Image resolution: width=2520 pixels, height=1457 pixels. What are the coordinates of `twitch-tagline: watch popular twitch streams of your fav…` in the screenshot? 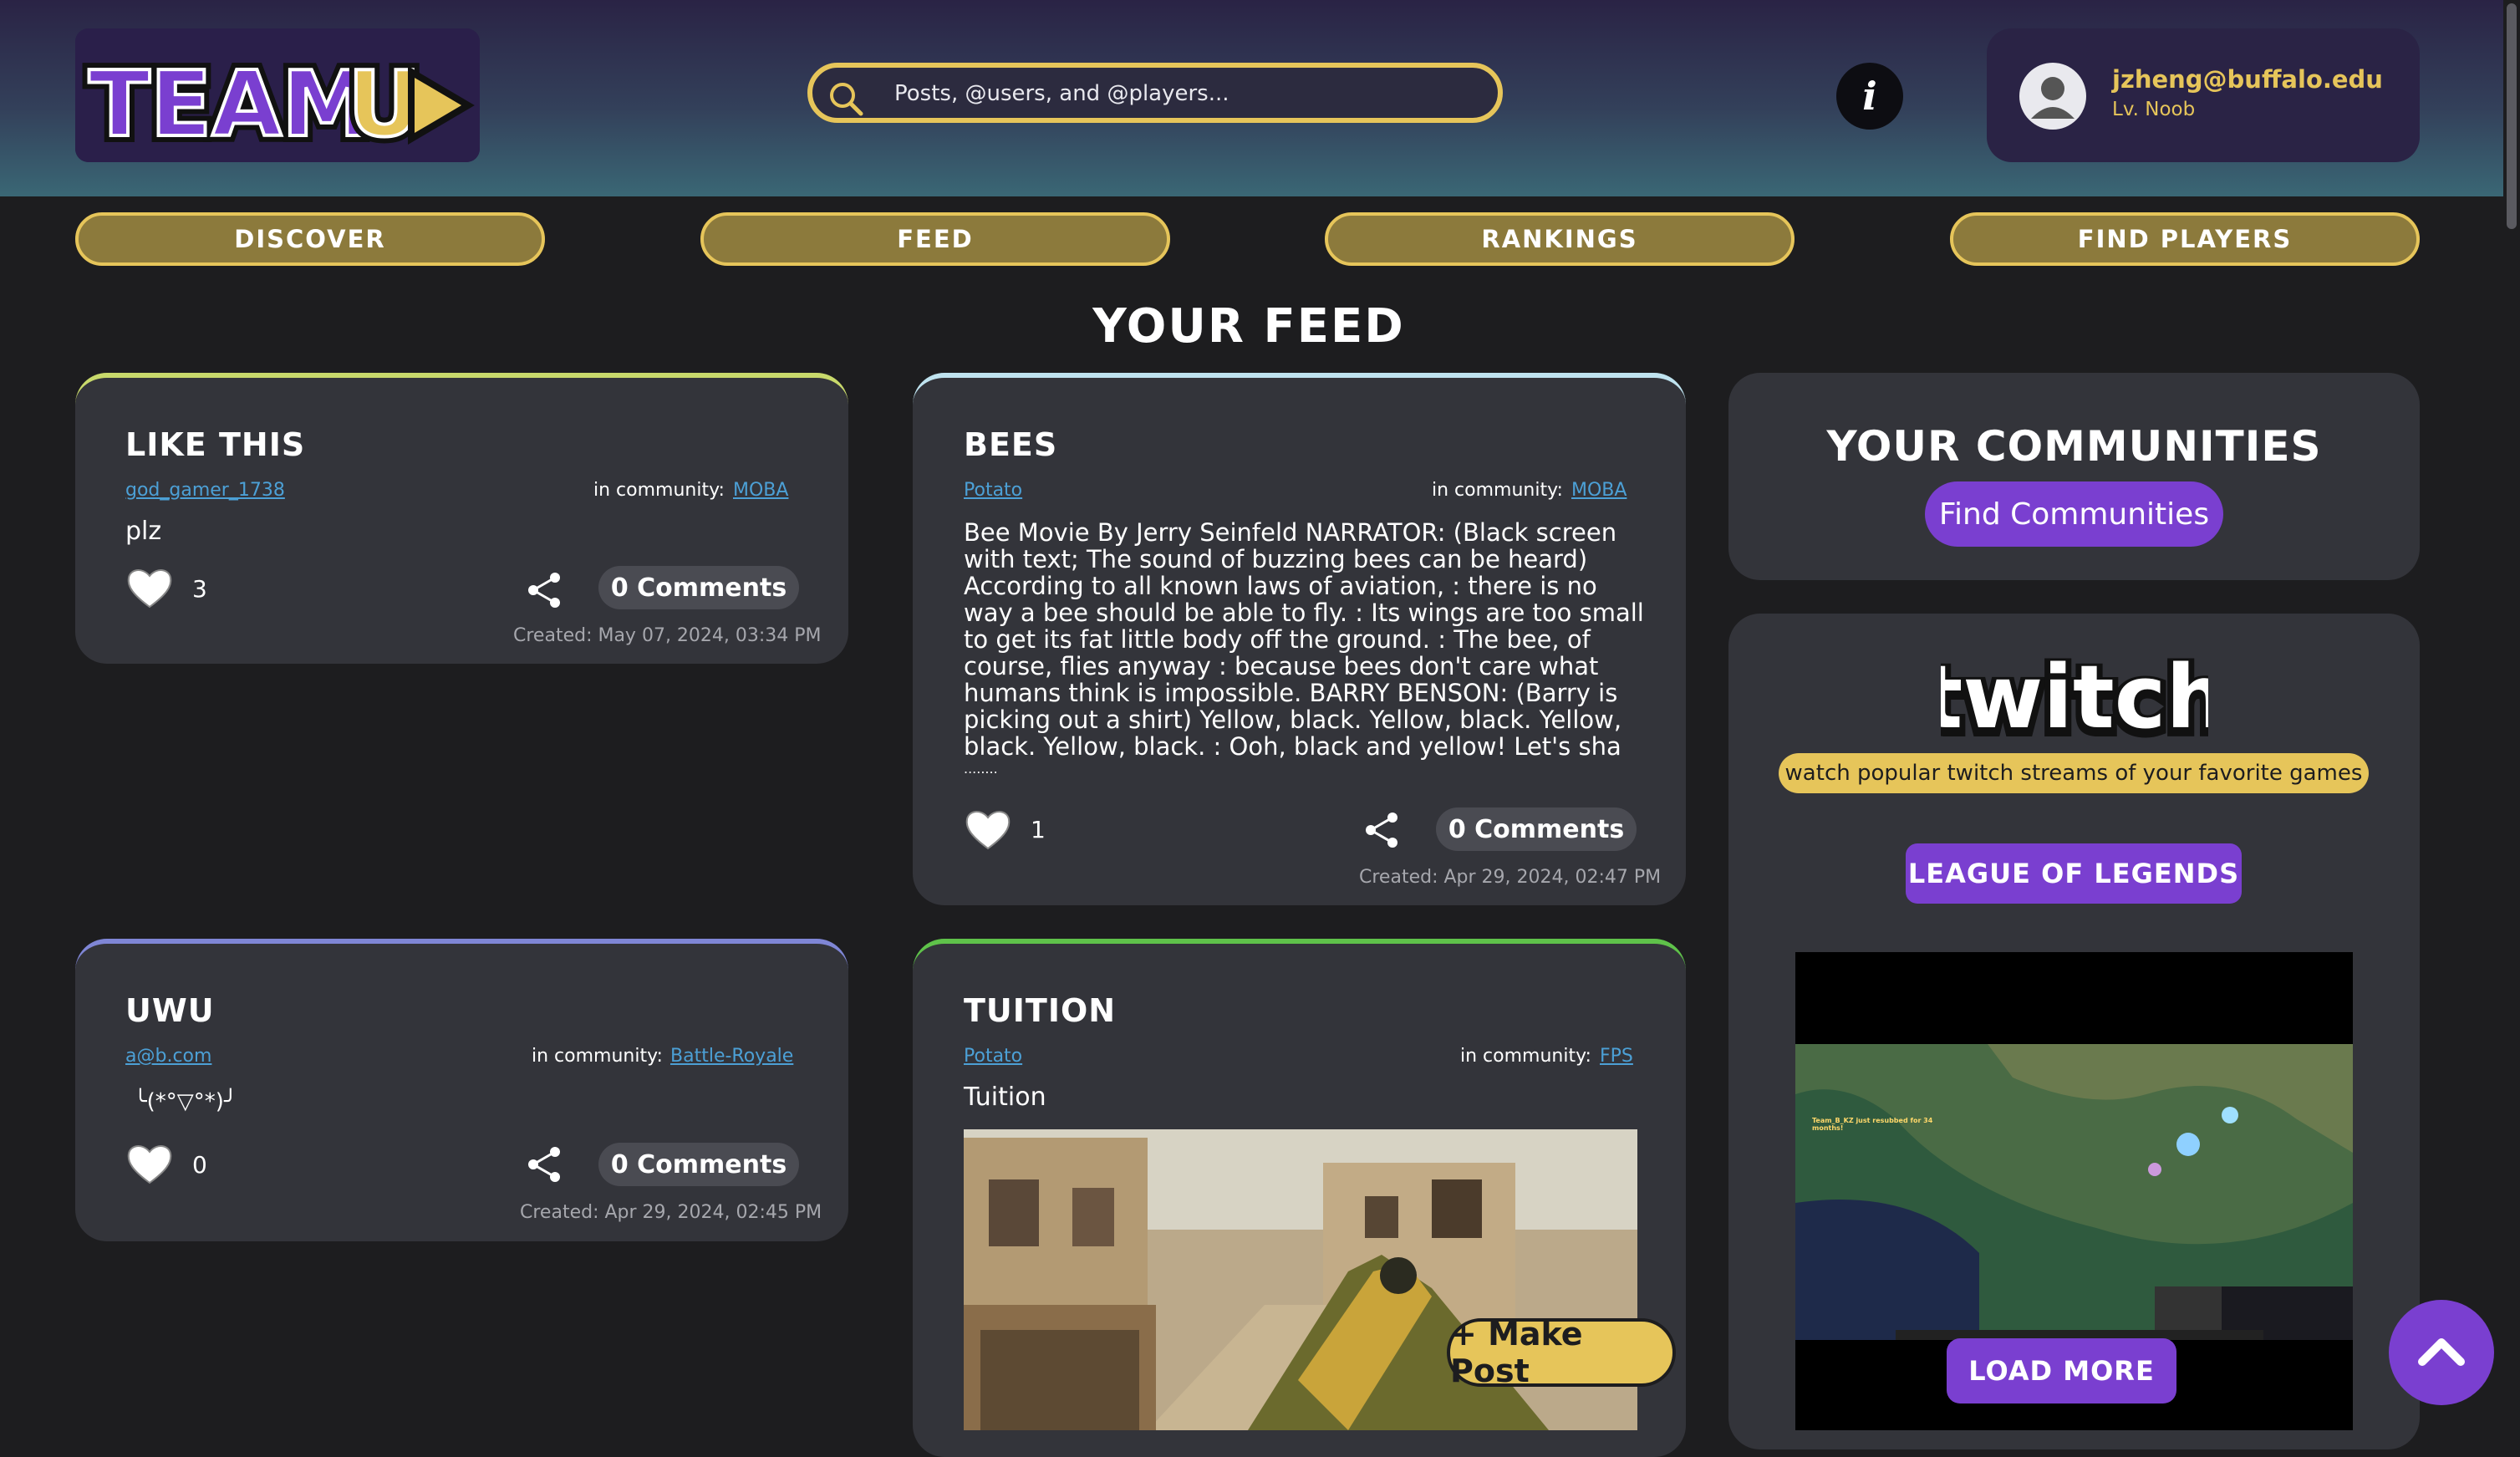 It's located at (2074, 773).